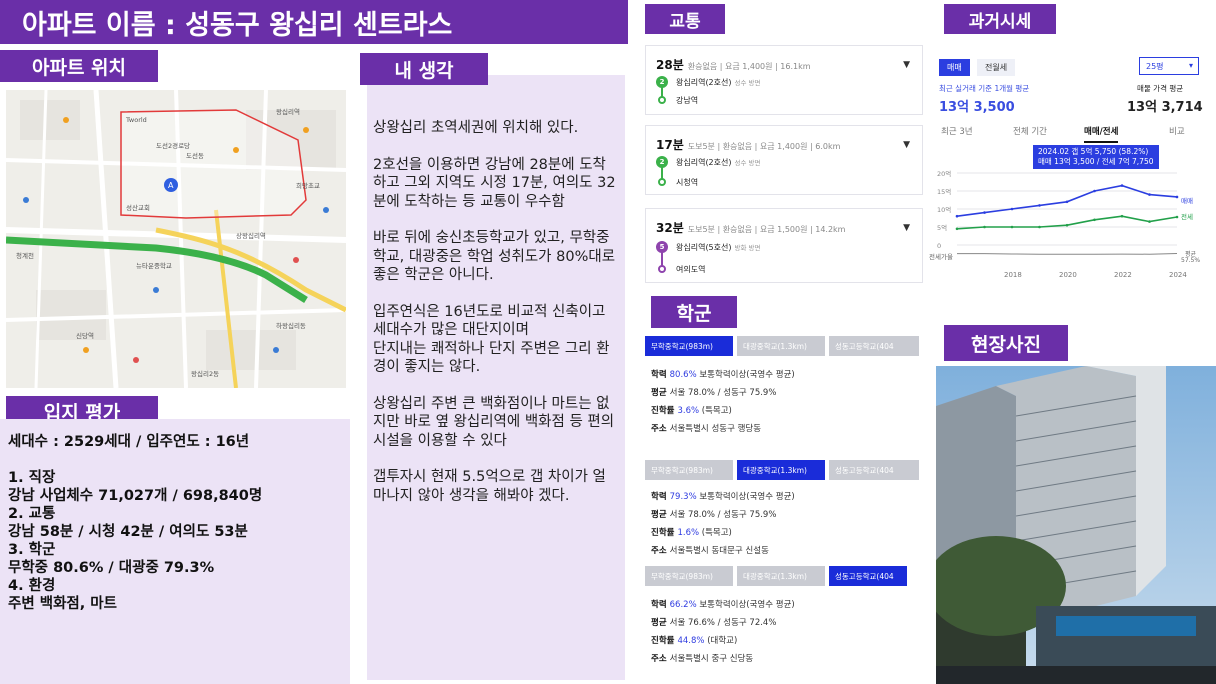 The image size is (1216, 684). Describe the element at coordinates (128, 532) in the screenshot. I see `eval-item: 강남 58분 / 시청 42분 / 여의도 53분` at that location.